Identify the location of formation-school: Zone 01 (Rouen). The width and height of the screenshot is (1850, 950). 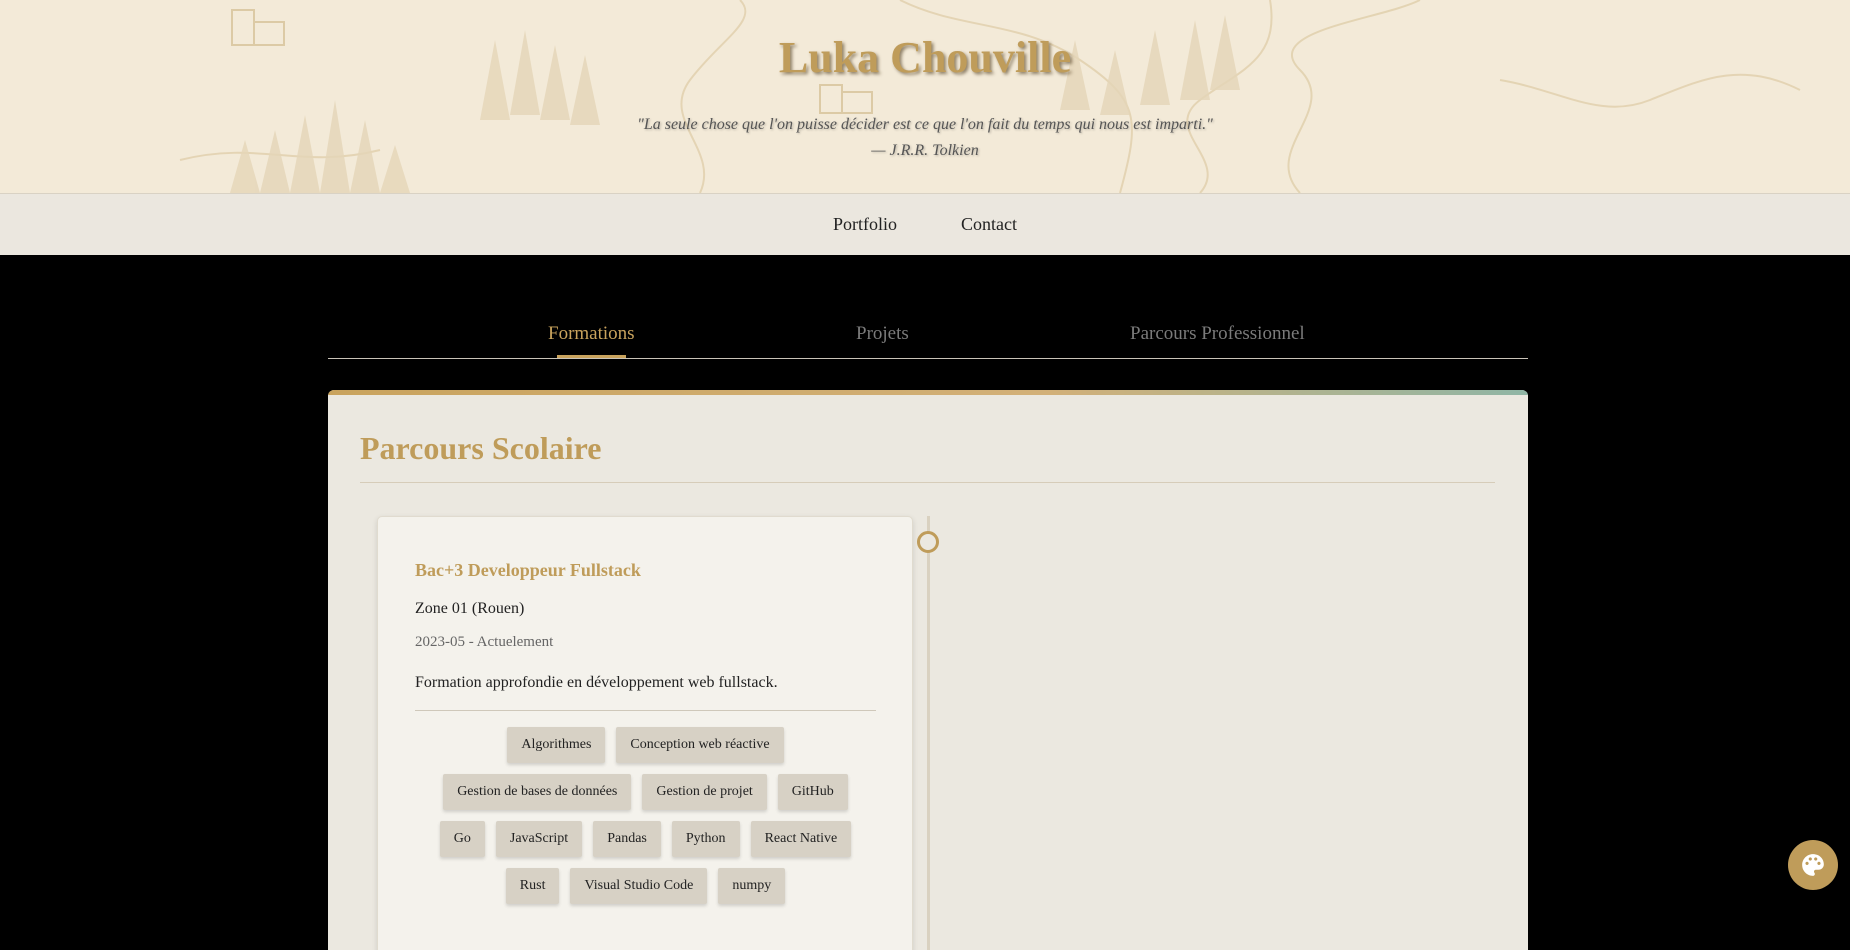
(470, 608).